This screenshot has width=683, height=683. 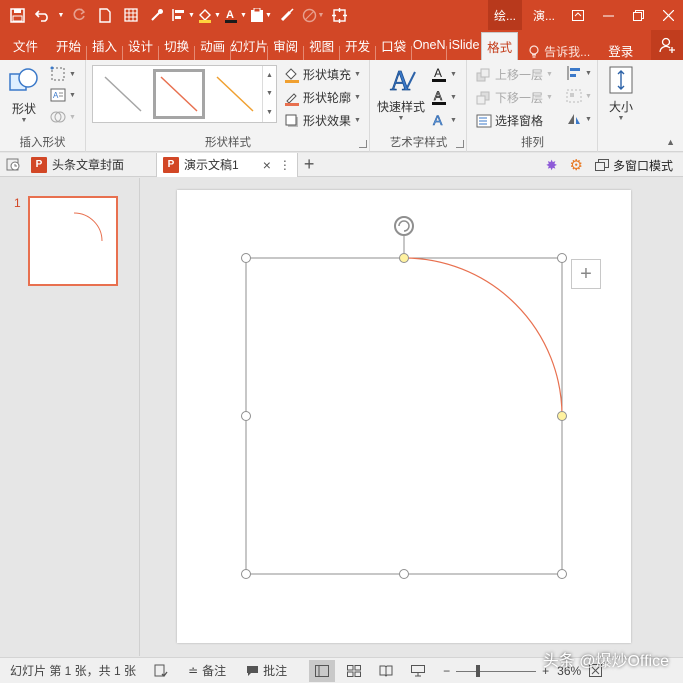 What do you see at coordinates (579, 73) in the screenshot?
I see `align-button: ▼` at bounding box center [579, 73].